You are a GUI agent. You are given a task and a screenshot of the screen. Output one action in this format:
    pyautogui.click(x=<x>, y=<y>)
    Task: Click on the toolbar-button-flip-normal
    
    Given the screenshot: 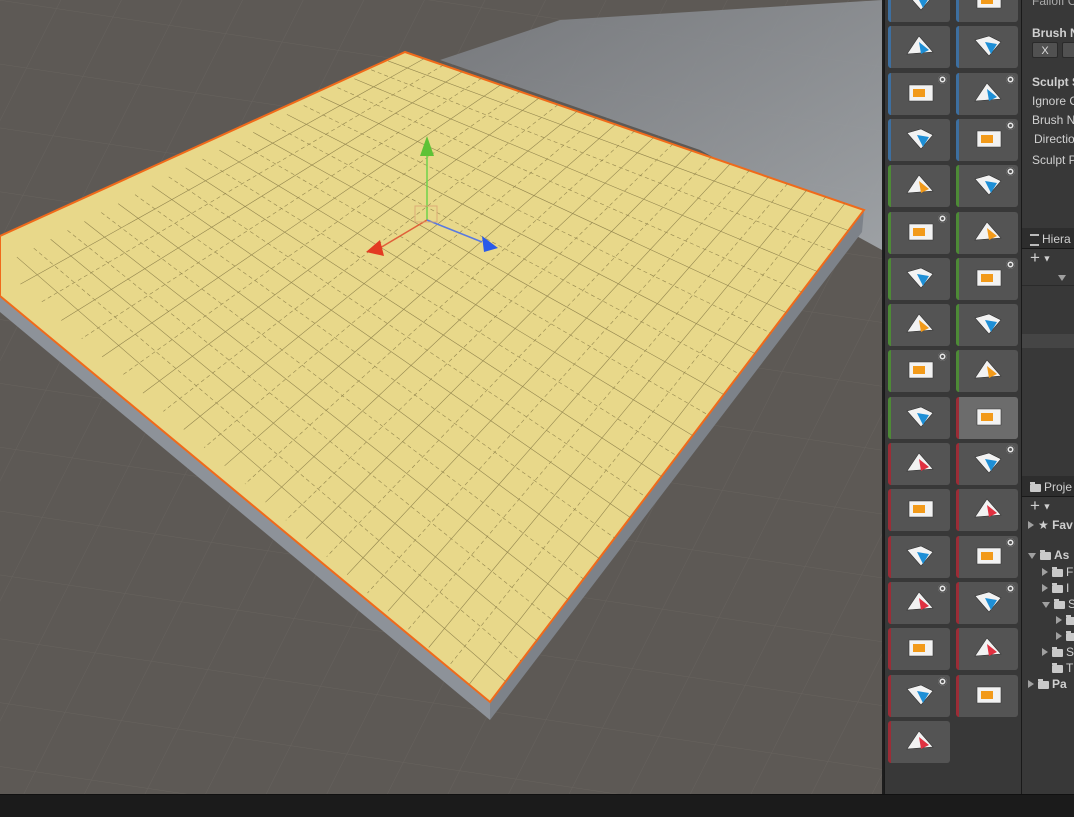 What is the action you would take?
    pyautogui.click(x=919, y=510)
    